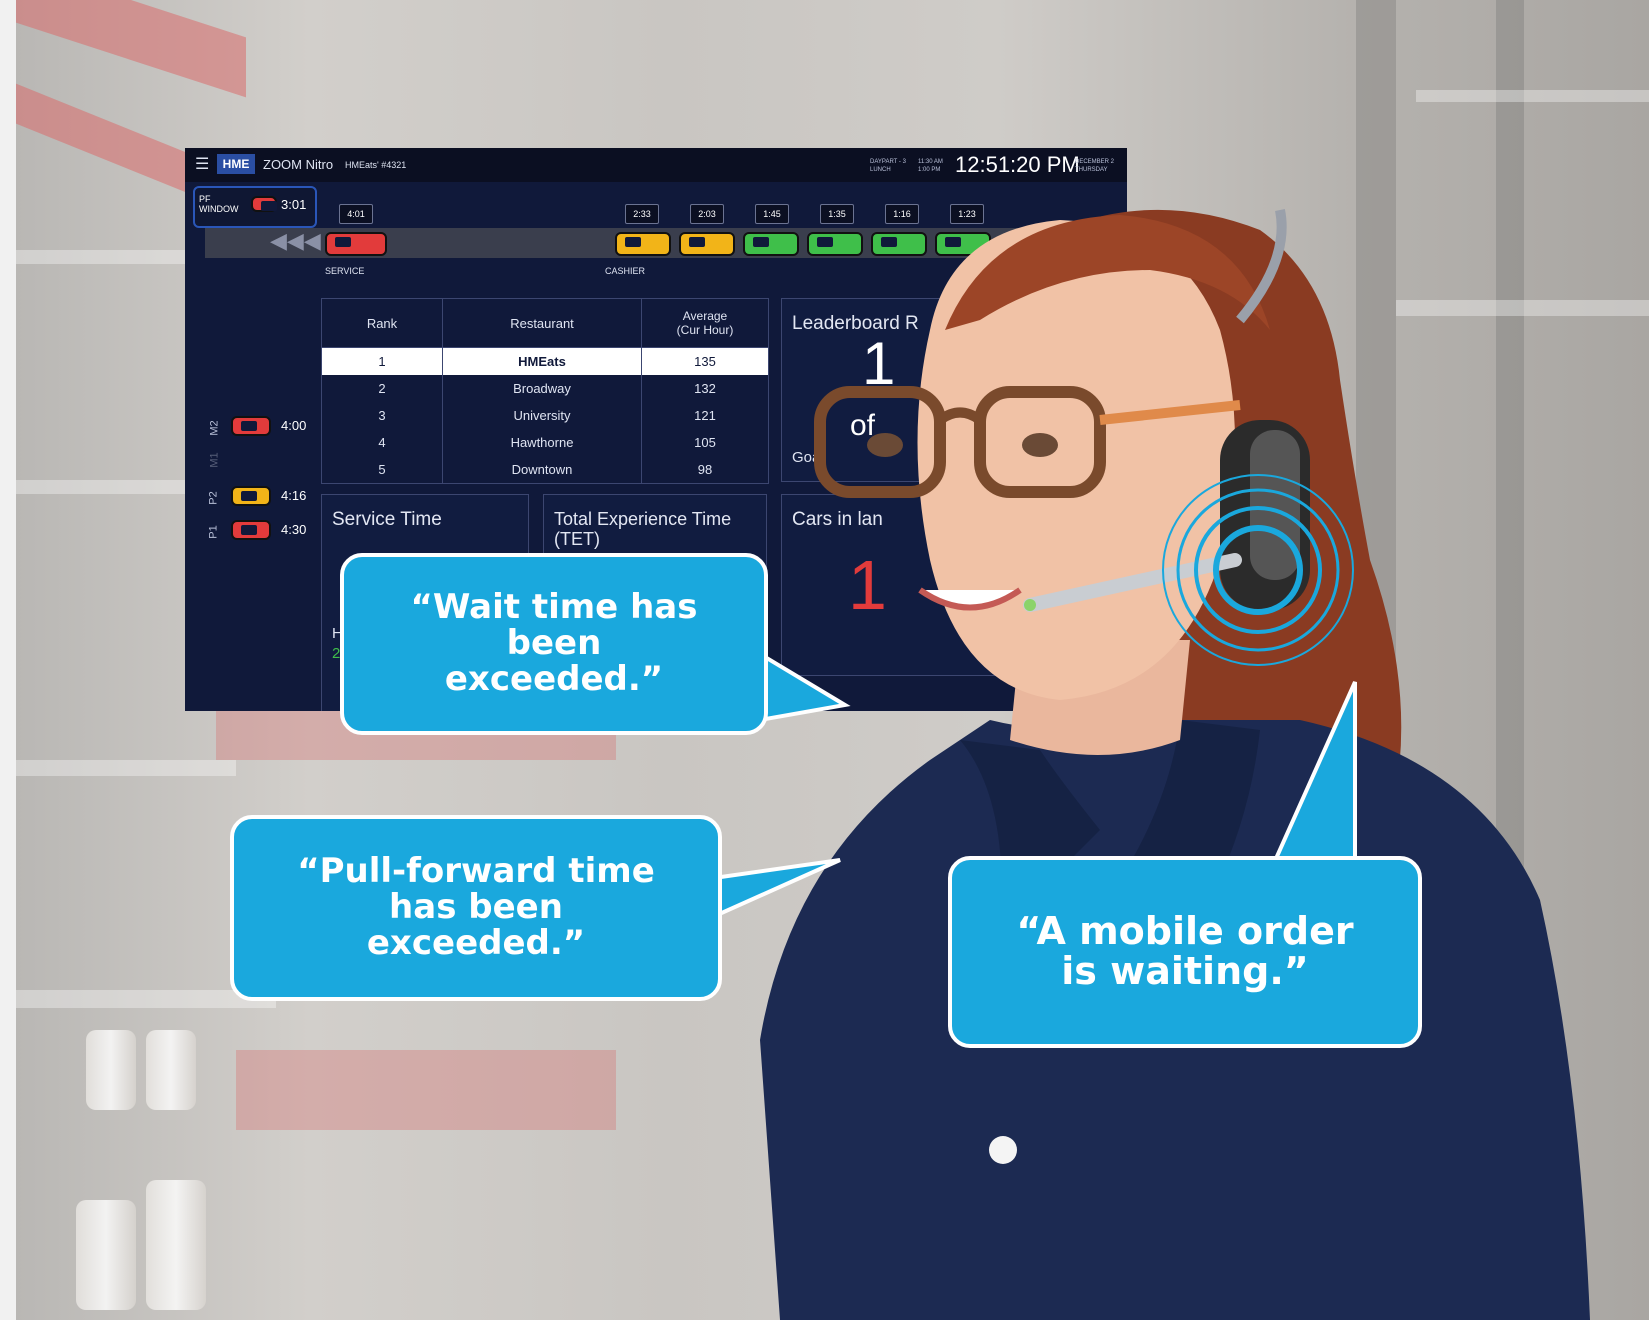 This screenshot has height=1320, width=1649. Describe the element at coordinates (1185, 952) in the screenshot. I see `mobile-order-bubble: “A mobile order is waiting.”` at that location.